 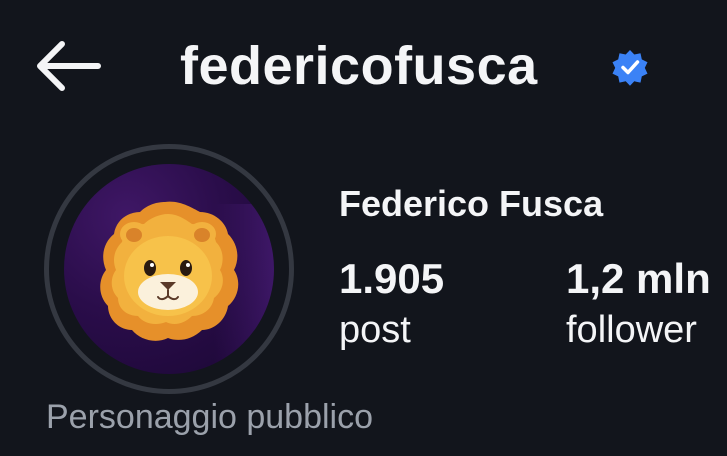 I want to click on posts-count: 1.905, so click(x=392, y=278).